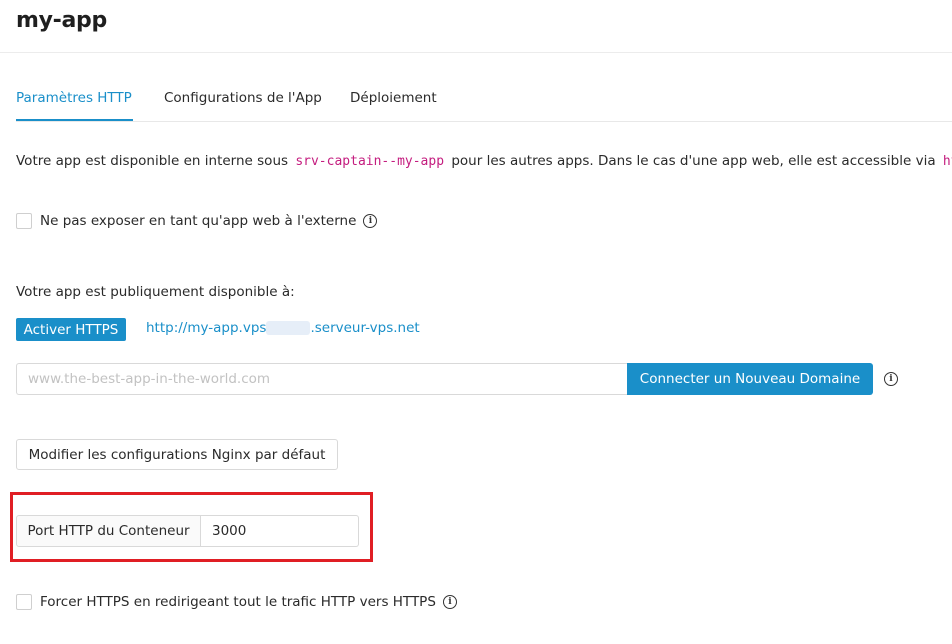 This screenshot has width=952, height=644. Describe the element at coordinates (24, 602) in the screenshot. I see `force-https-checkbox` at that location.